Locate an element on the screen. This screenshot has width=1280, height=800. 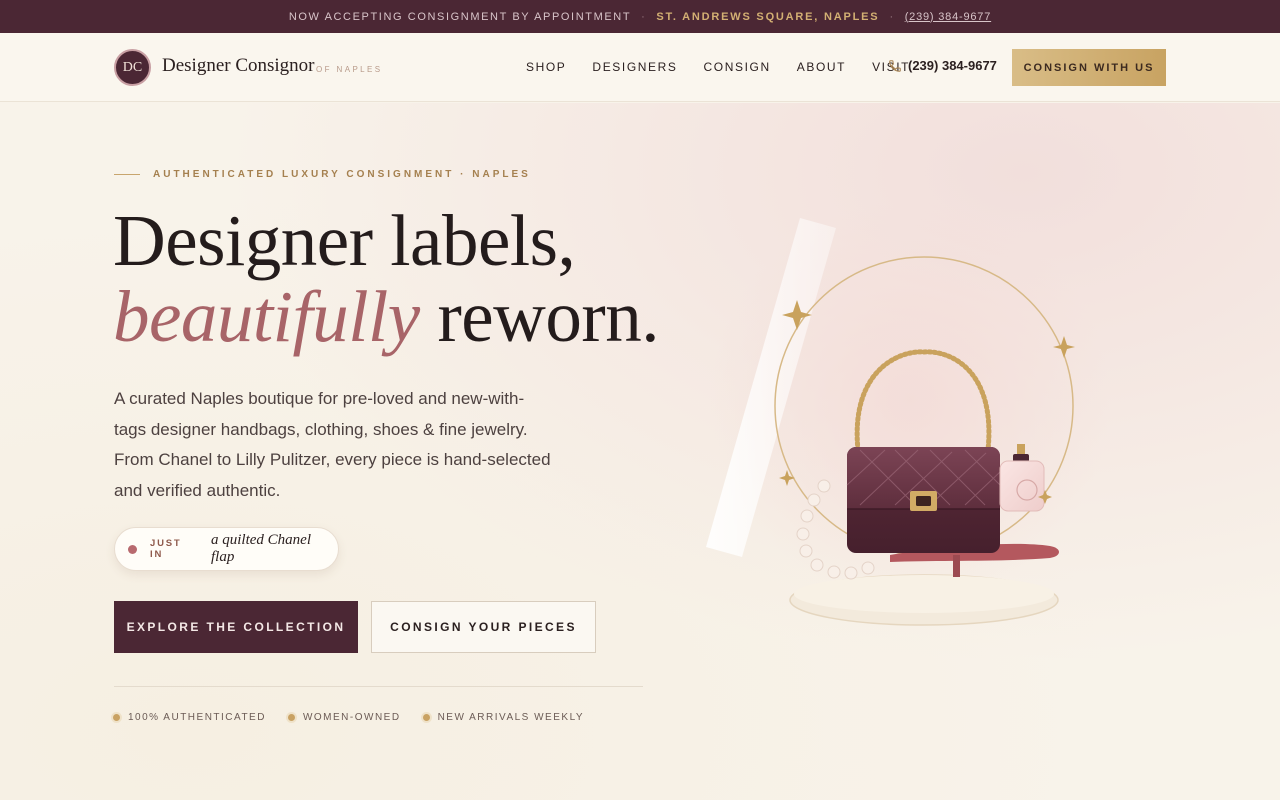
just-in-pill: JUST IN a quilted Chanel flap is located at coordinates (226, 549).